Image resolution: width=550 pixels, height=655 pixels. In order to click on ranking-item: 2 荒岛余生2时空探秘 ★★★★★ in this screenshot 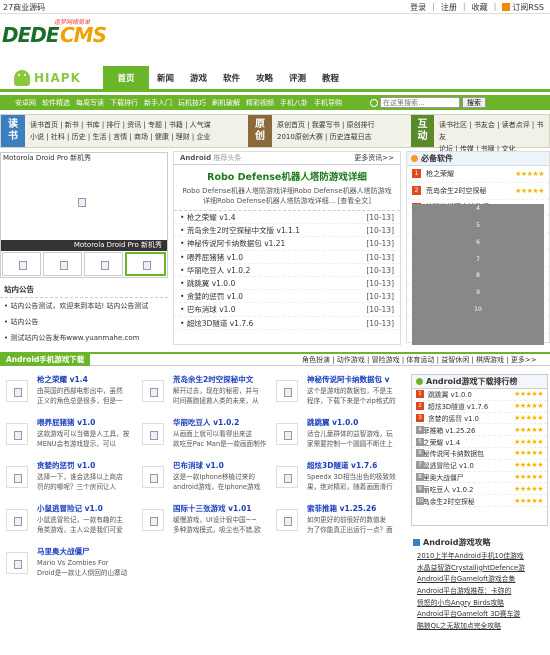, I will do `click(478, 191)`.